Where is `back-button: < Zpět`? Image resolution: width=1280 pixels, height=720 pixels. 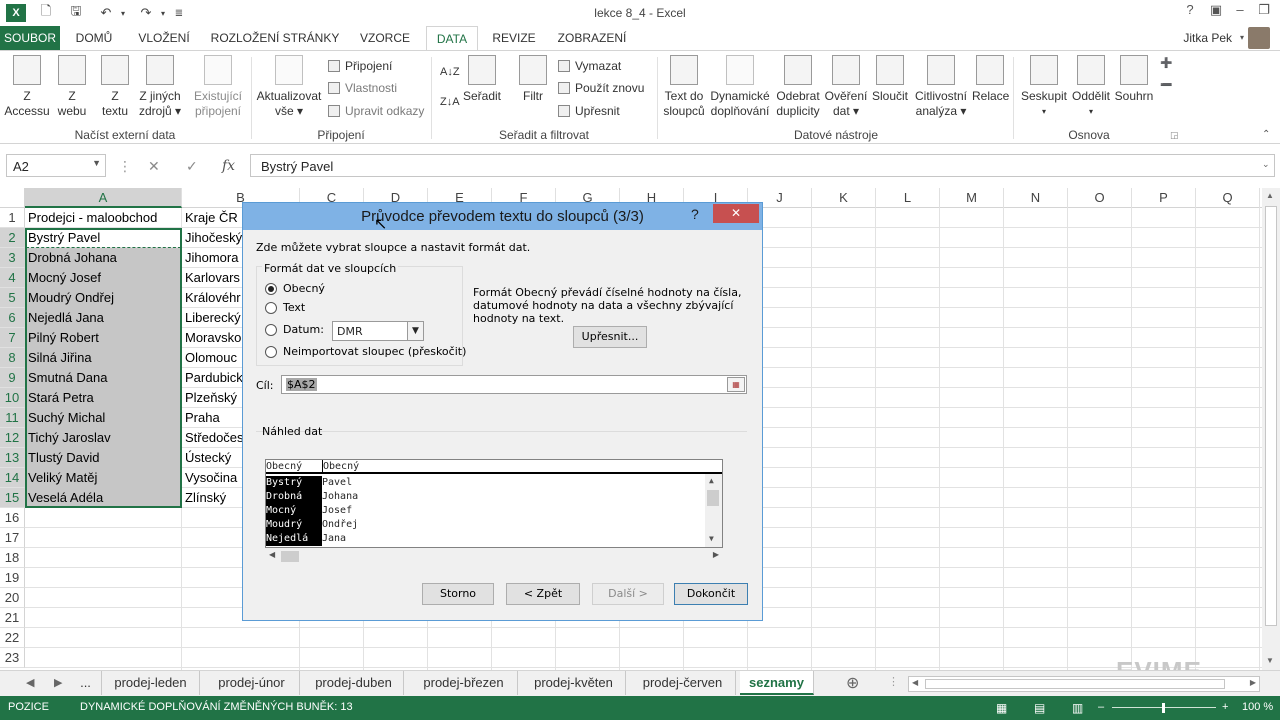 back-button: < Zpět is located at coordinates (543, 594).